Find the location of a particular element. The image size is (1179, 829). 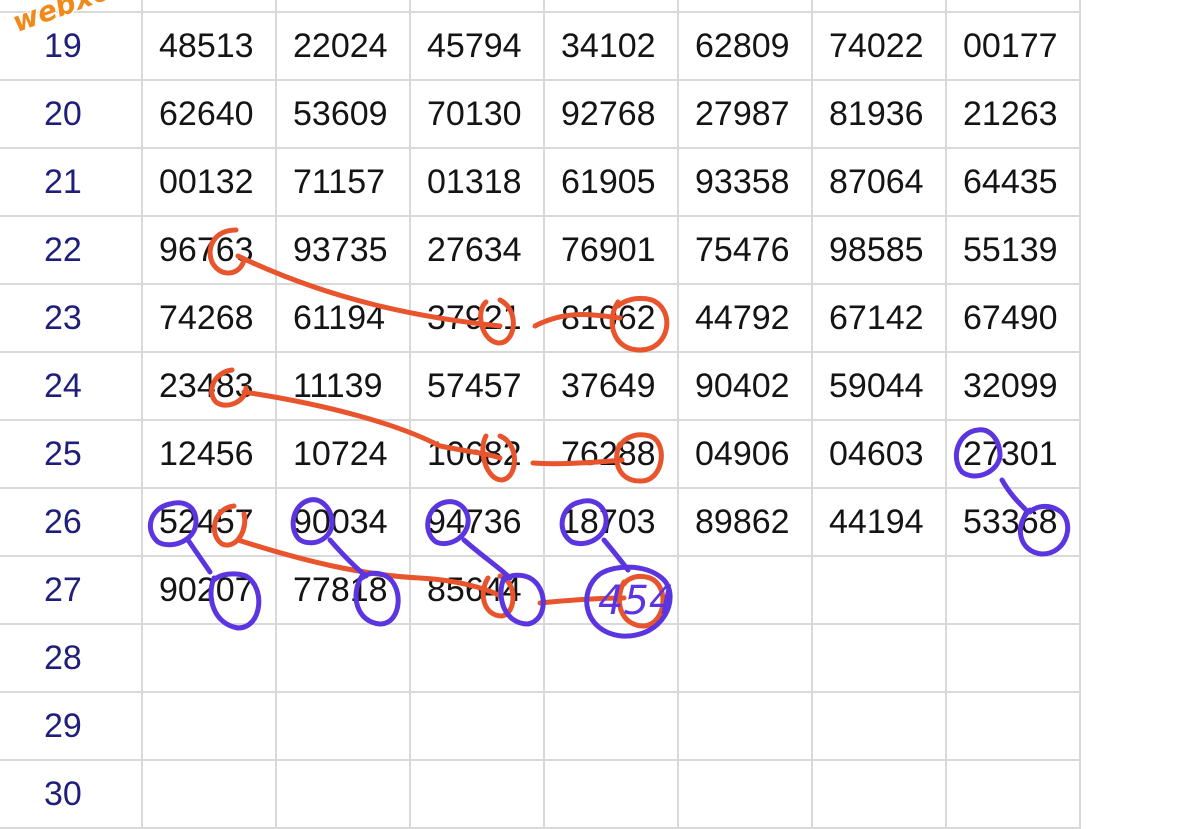

grid-cell: 04603 is located at coordinates (879, 454).